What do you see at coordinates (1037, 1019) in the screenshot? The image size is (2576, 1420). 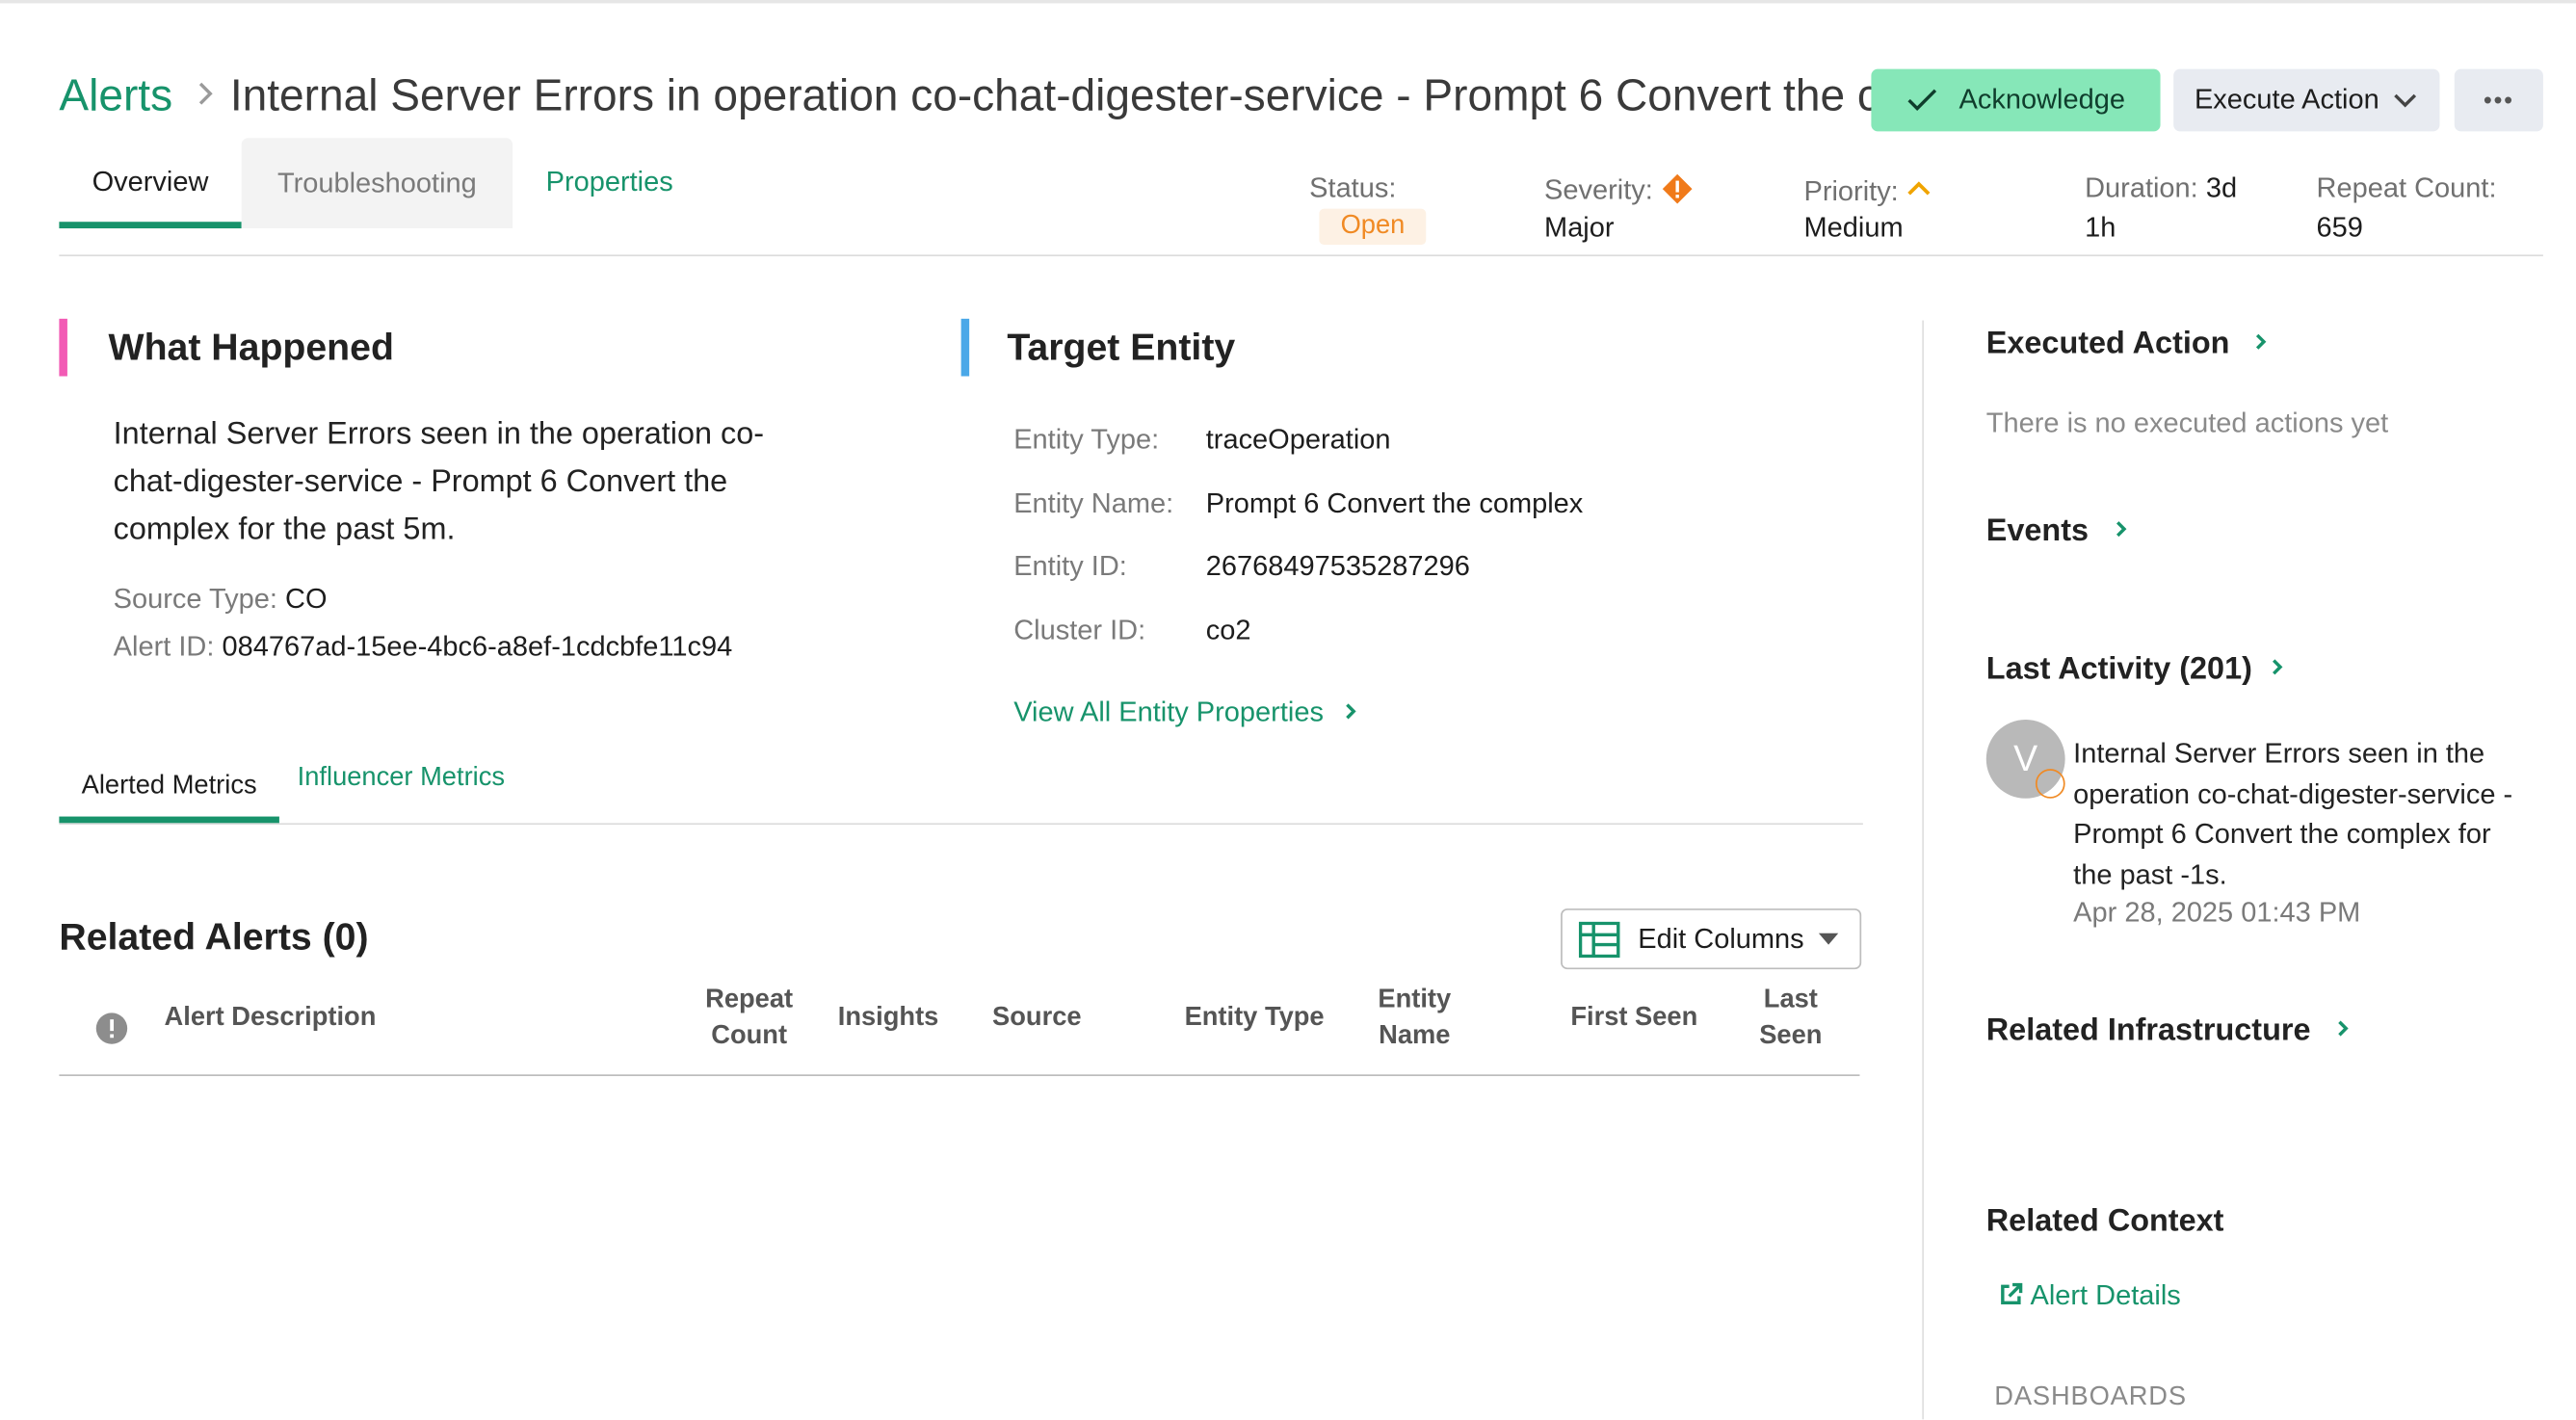 I see `column-source: Source` at bounding box center [1037, 1019].